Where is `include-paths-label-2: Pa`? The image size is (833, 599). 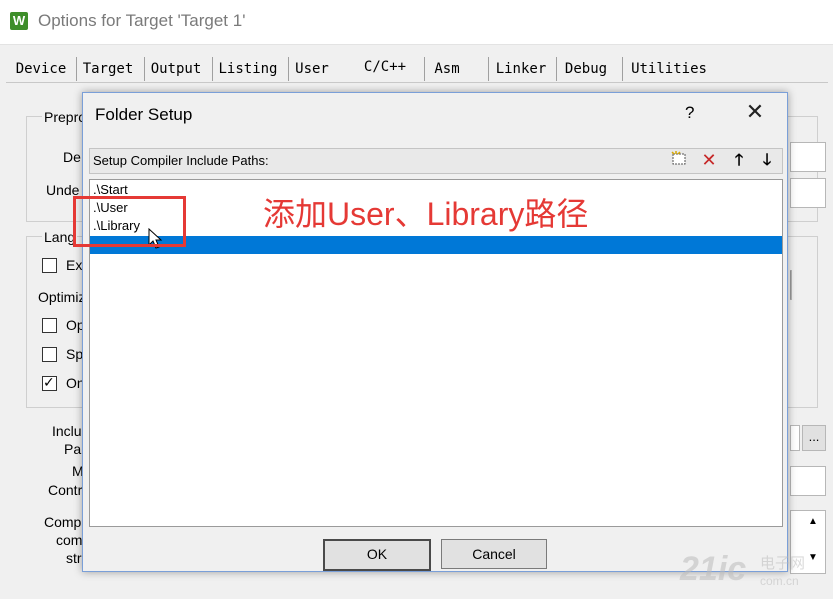 include-paths-label-2: Pa is located at coordinates (73, 449).